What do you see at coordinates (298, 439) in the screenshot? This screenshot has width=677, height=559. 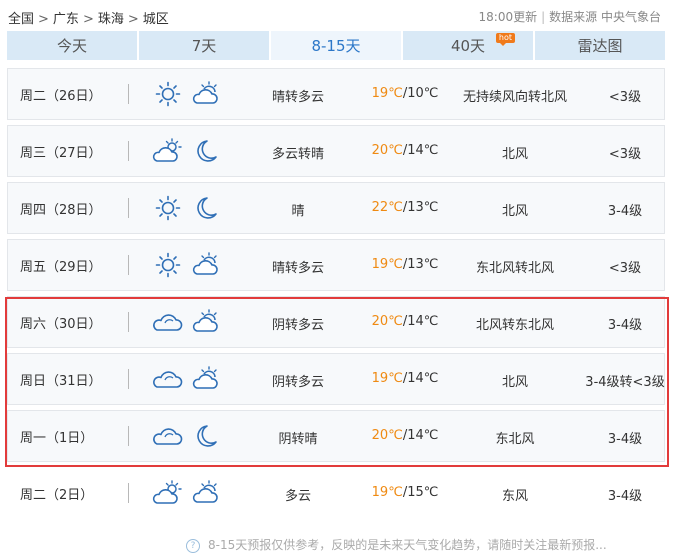 I see `weather-condition: 阴转晴` at bounding box center [298, 439].